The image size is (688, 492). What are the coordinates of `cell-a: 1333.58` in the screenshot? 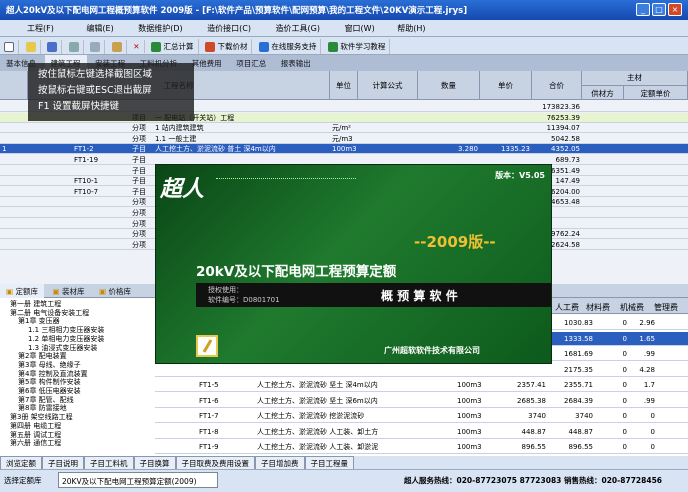 It's located at (578, 338).